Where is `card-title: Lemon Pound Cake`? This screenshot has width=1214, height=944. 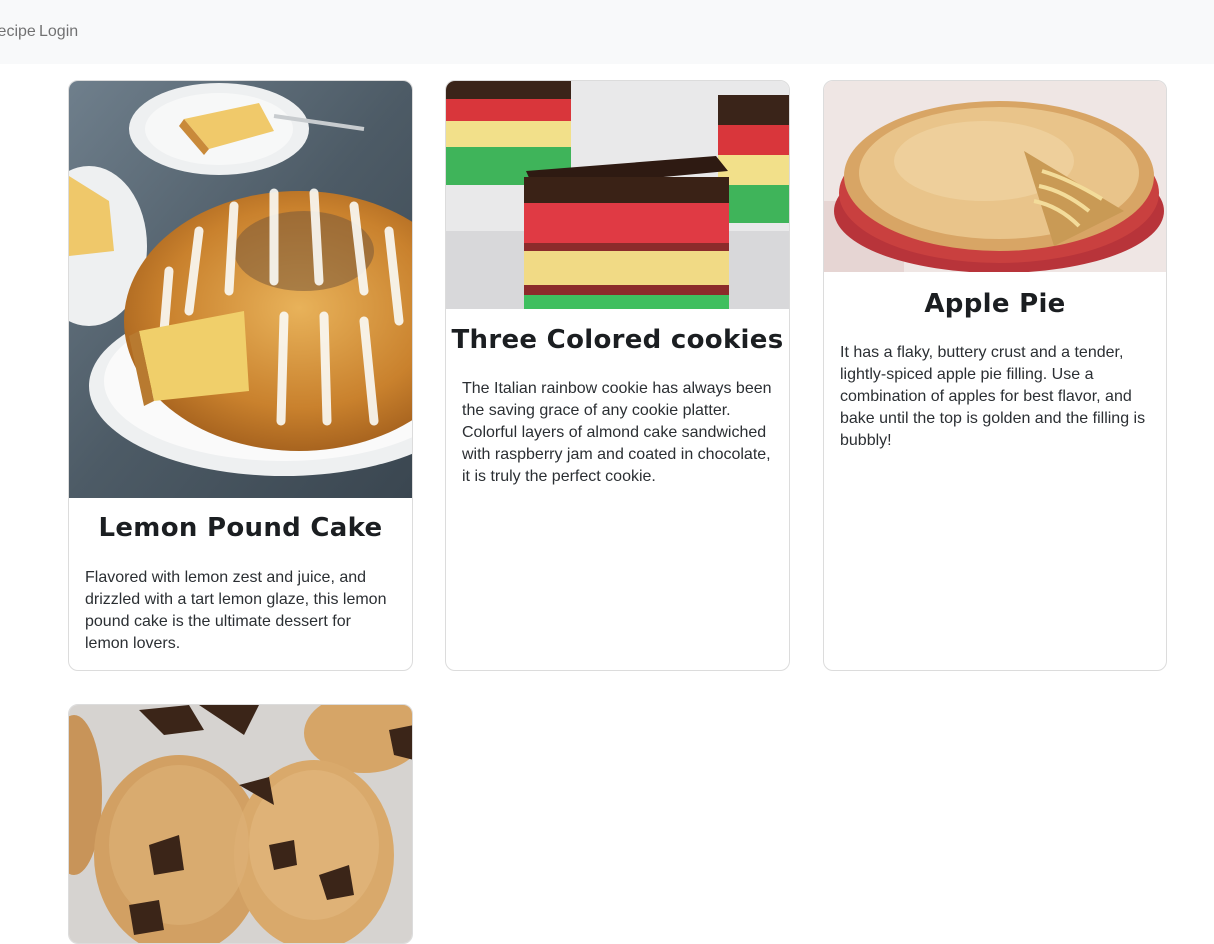
card-title: Lemon Pound Cake is located at coordinates (240, 528).